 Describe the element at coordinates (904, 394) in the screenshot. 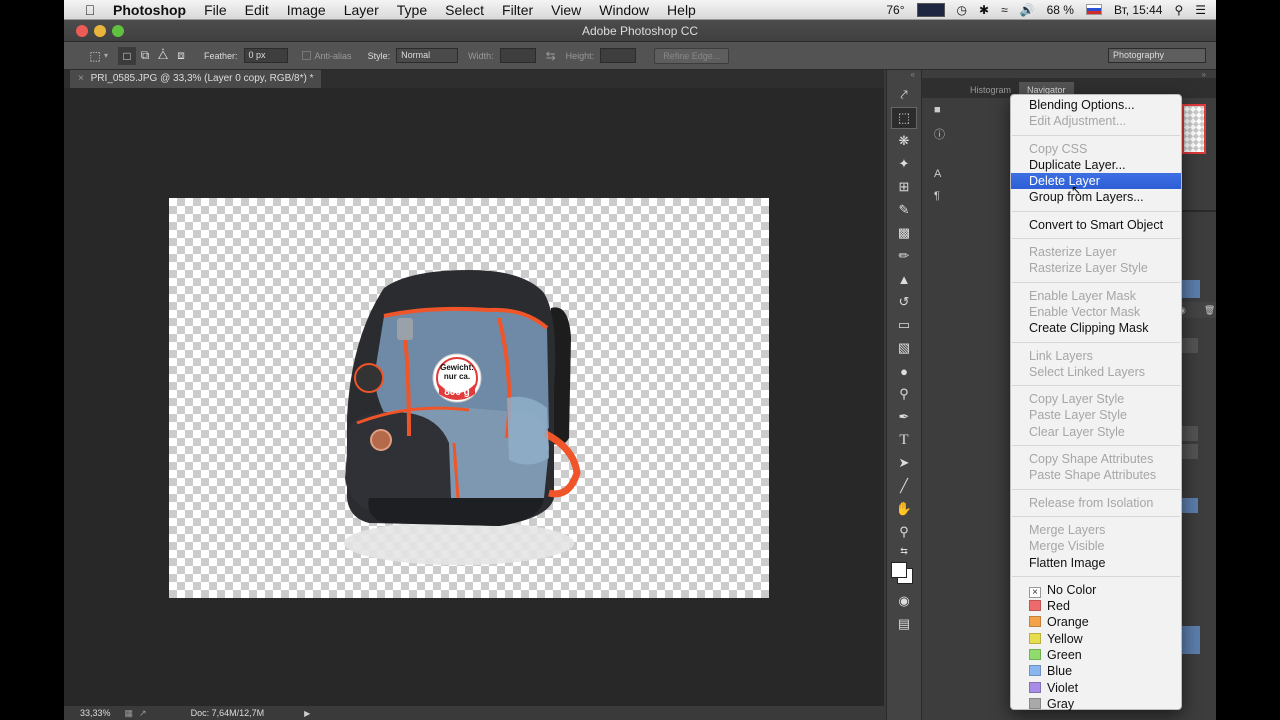

I see `dodge-tool-icon: ⚲` at that location.